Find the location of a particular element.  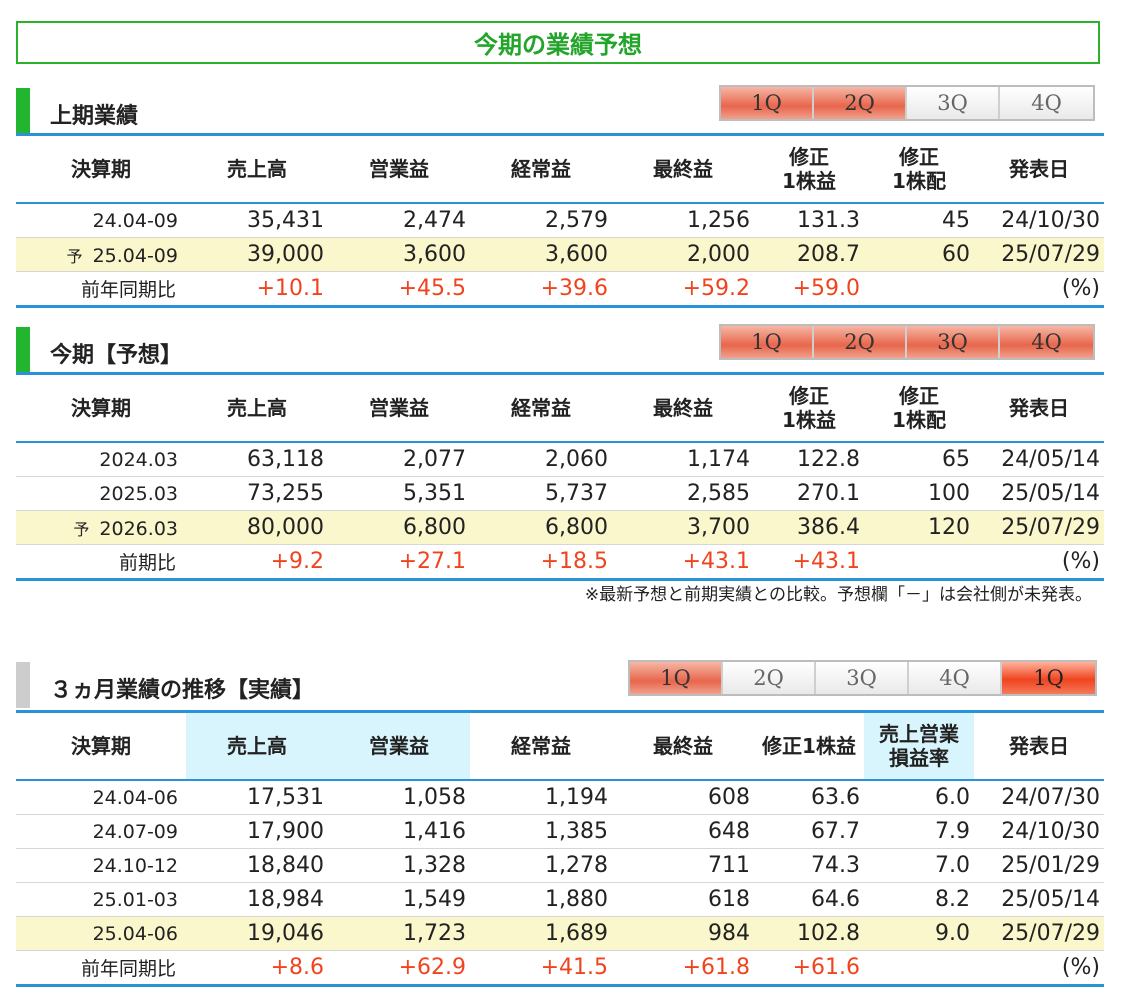

value-cell: 24/05/14 is located at coordinates (1050, 459).